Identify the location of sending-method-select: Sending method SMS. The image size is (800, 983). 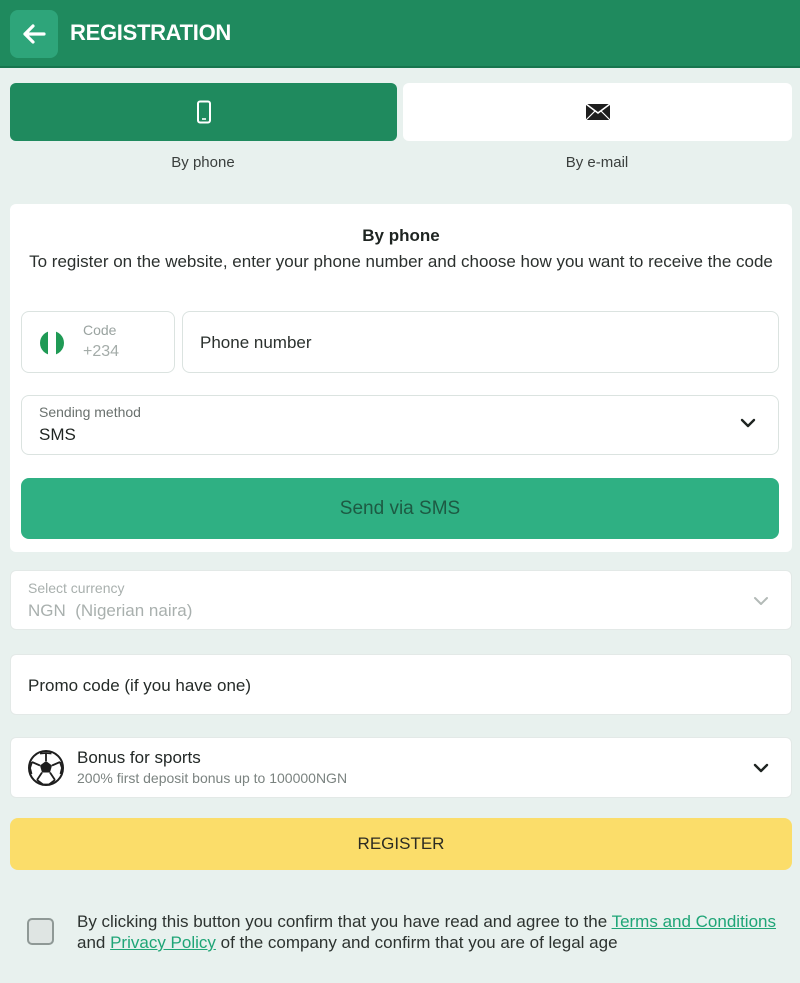
(400, 425).